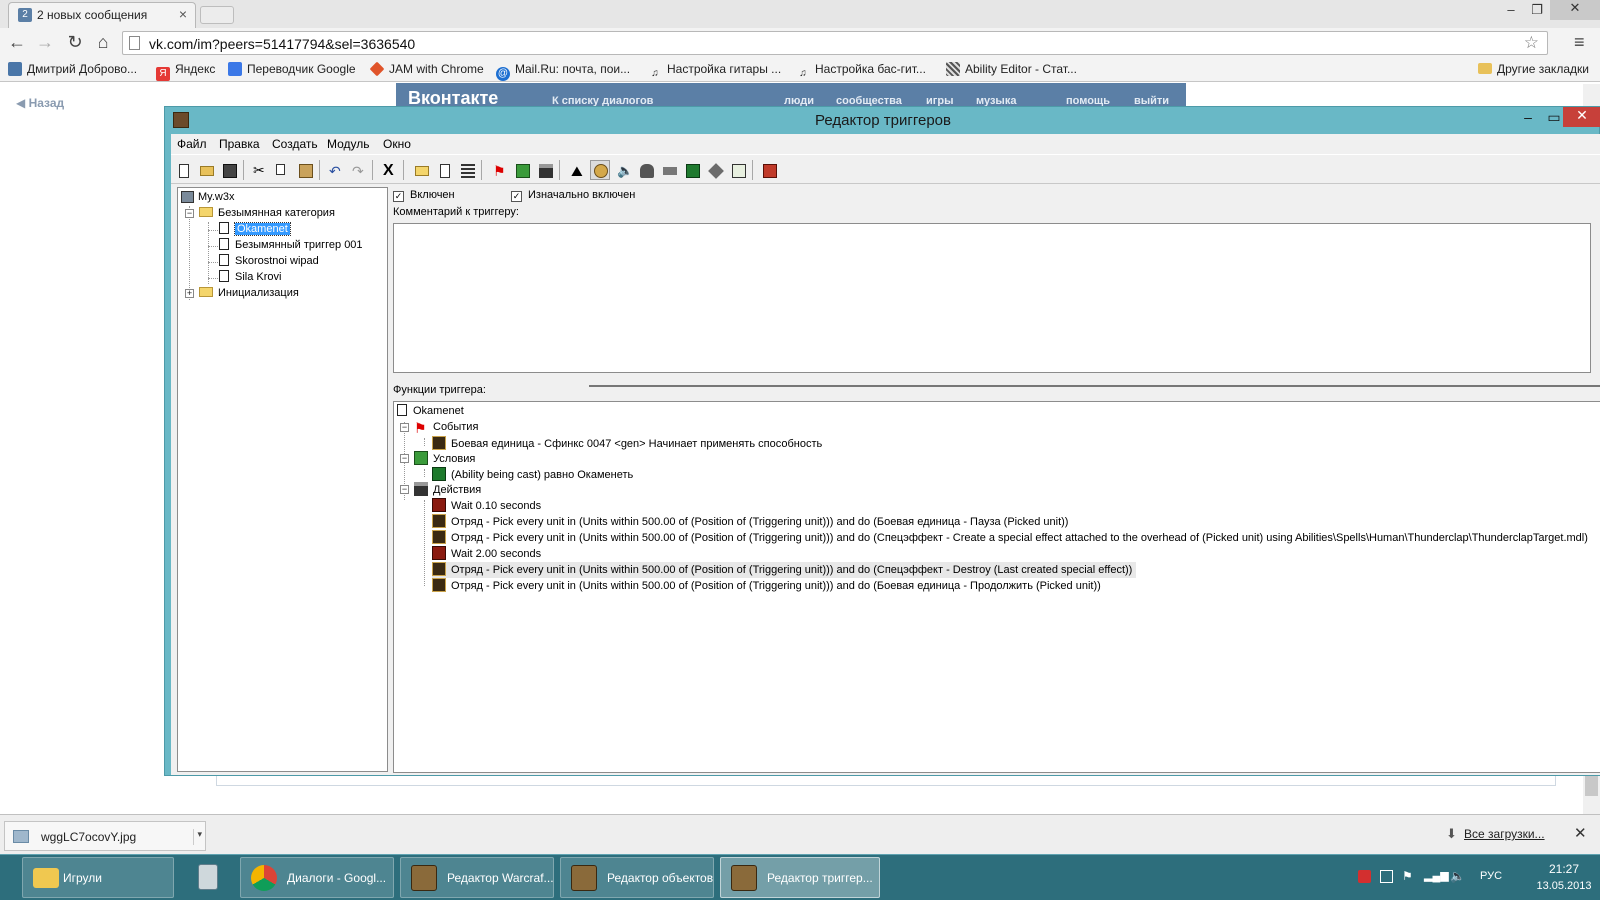 The image size is (1600, 900). I want to click on campaign-editor-button, so click(669, 170).